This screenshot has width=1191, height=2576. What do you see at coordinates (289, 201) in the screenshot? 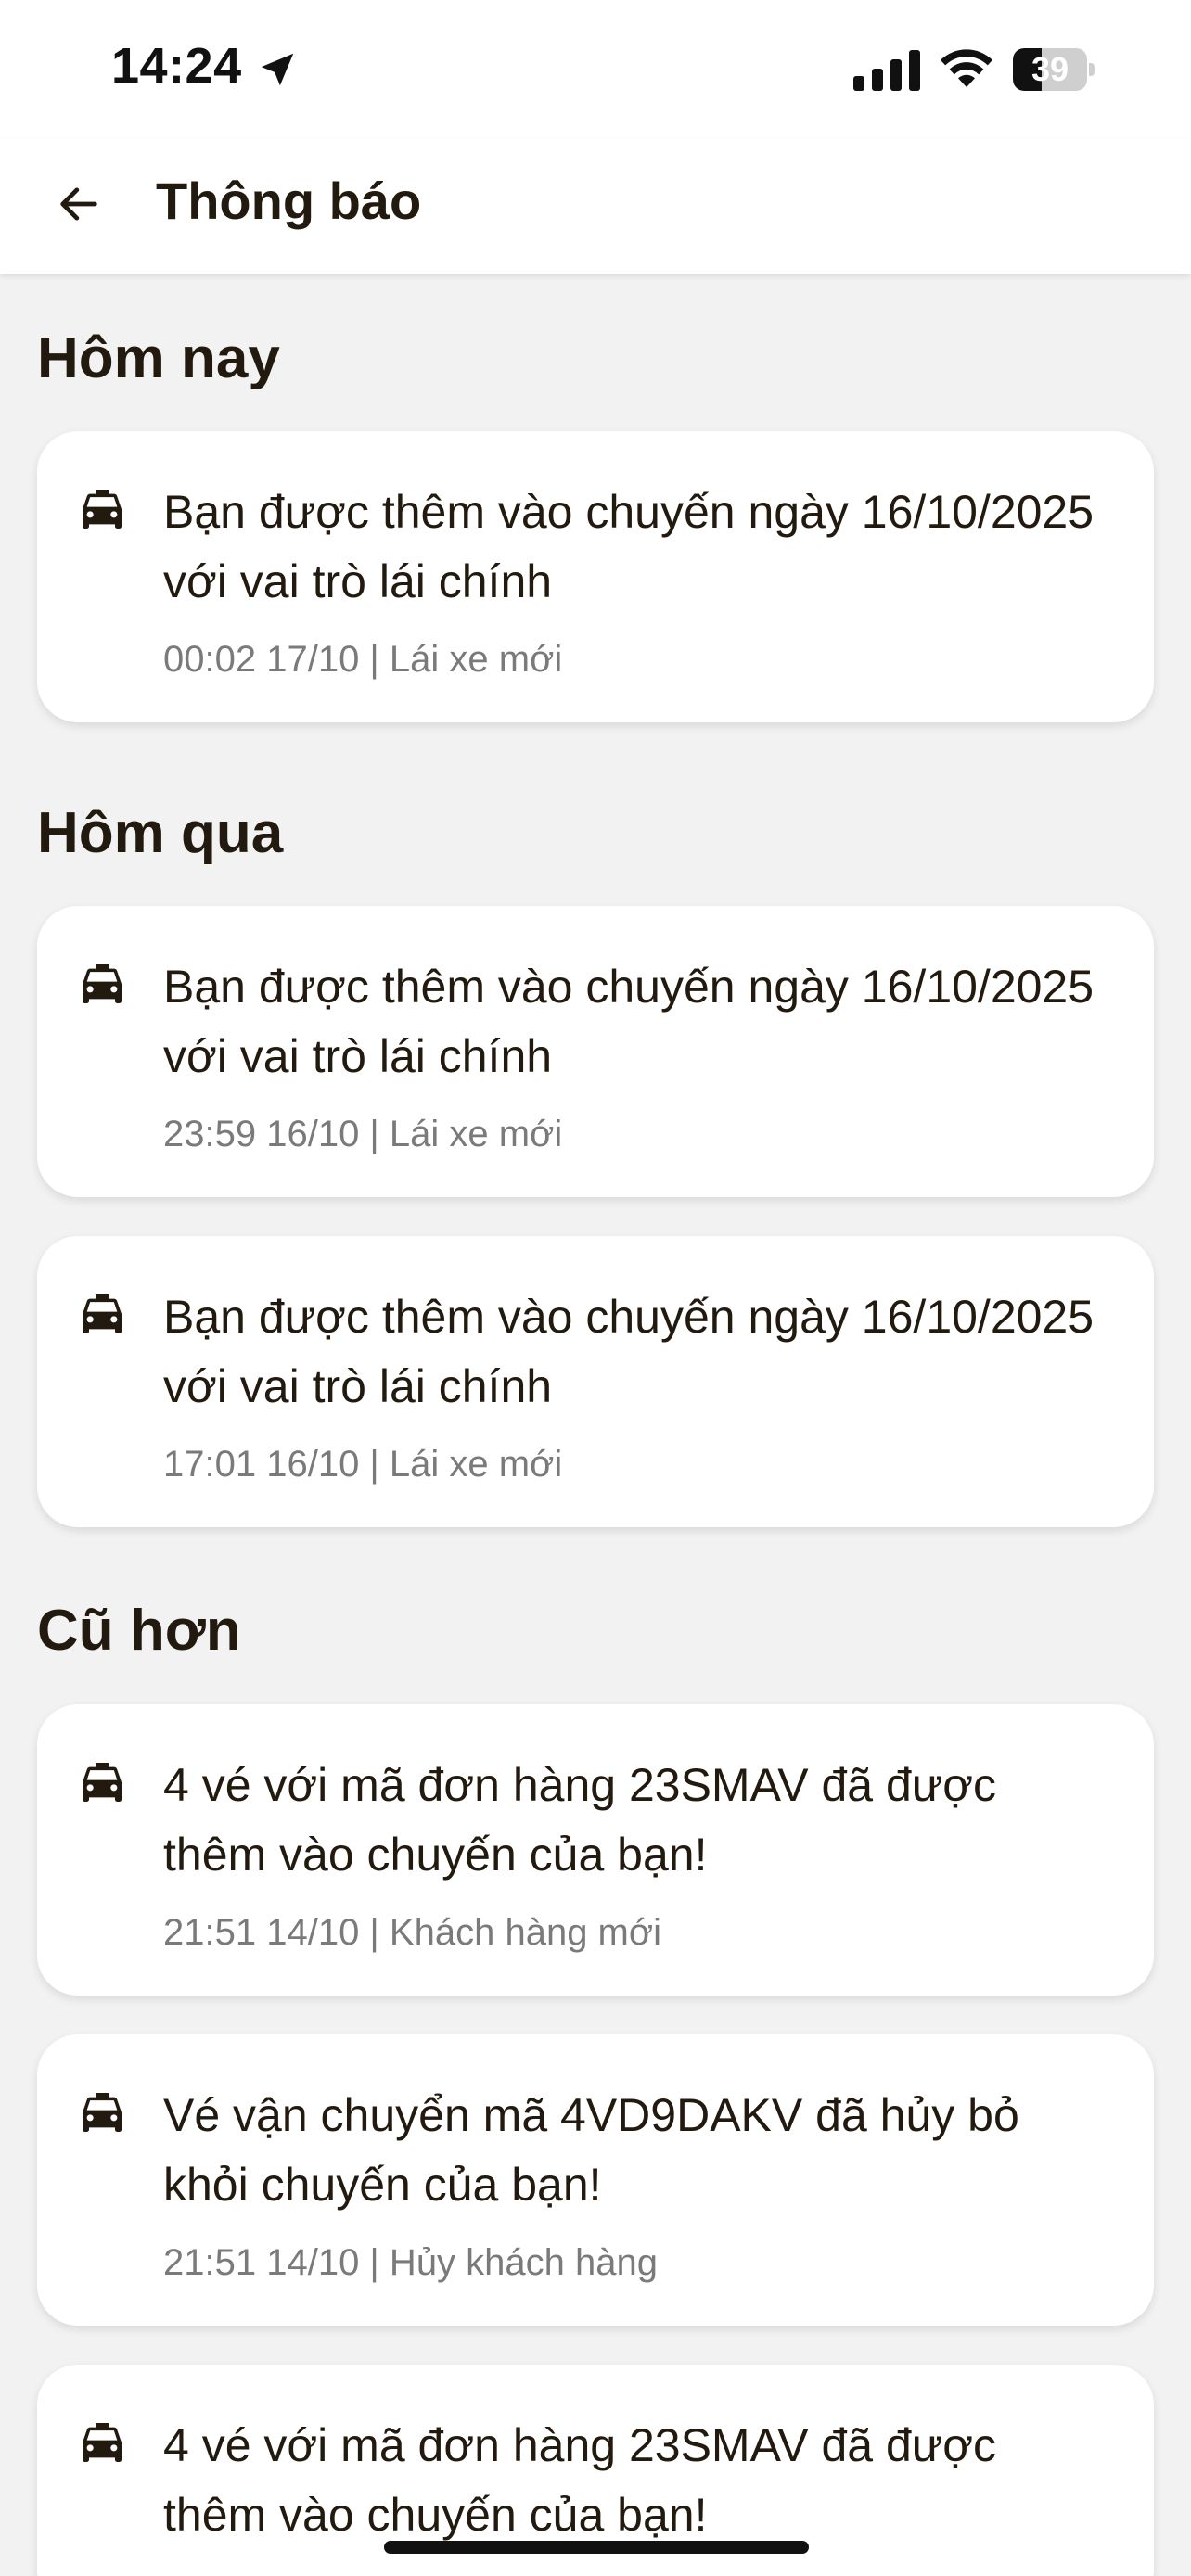
I see `page-title: Thông báo` at bounding box center [289, 201].